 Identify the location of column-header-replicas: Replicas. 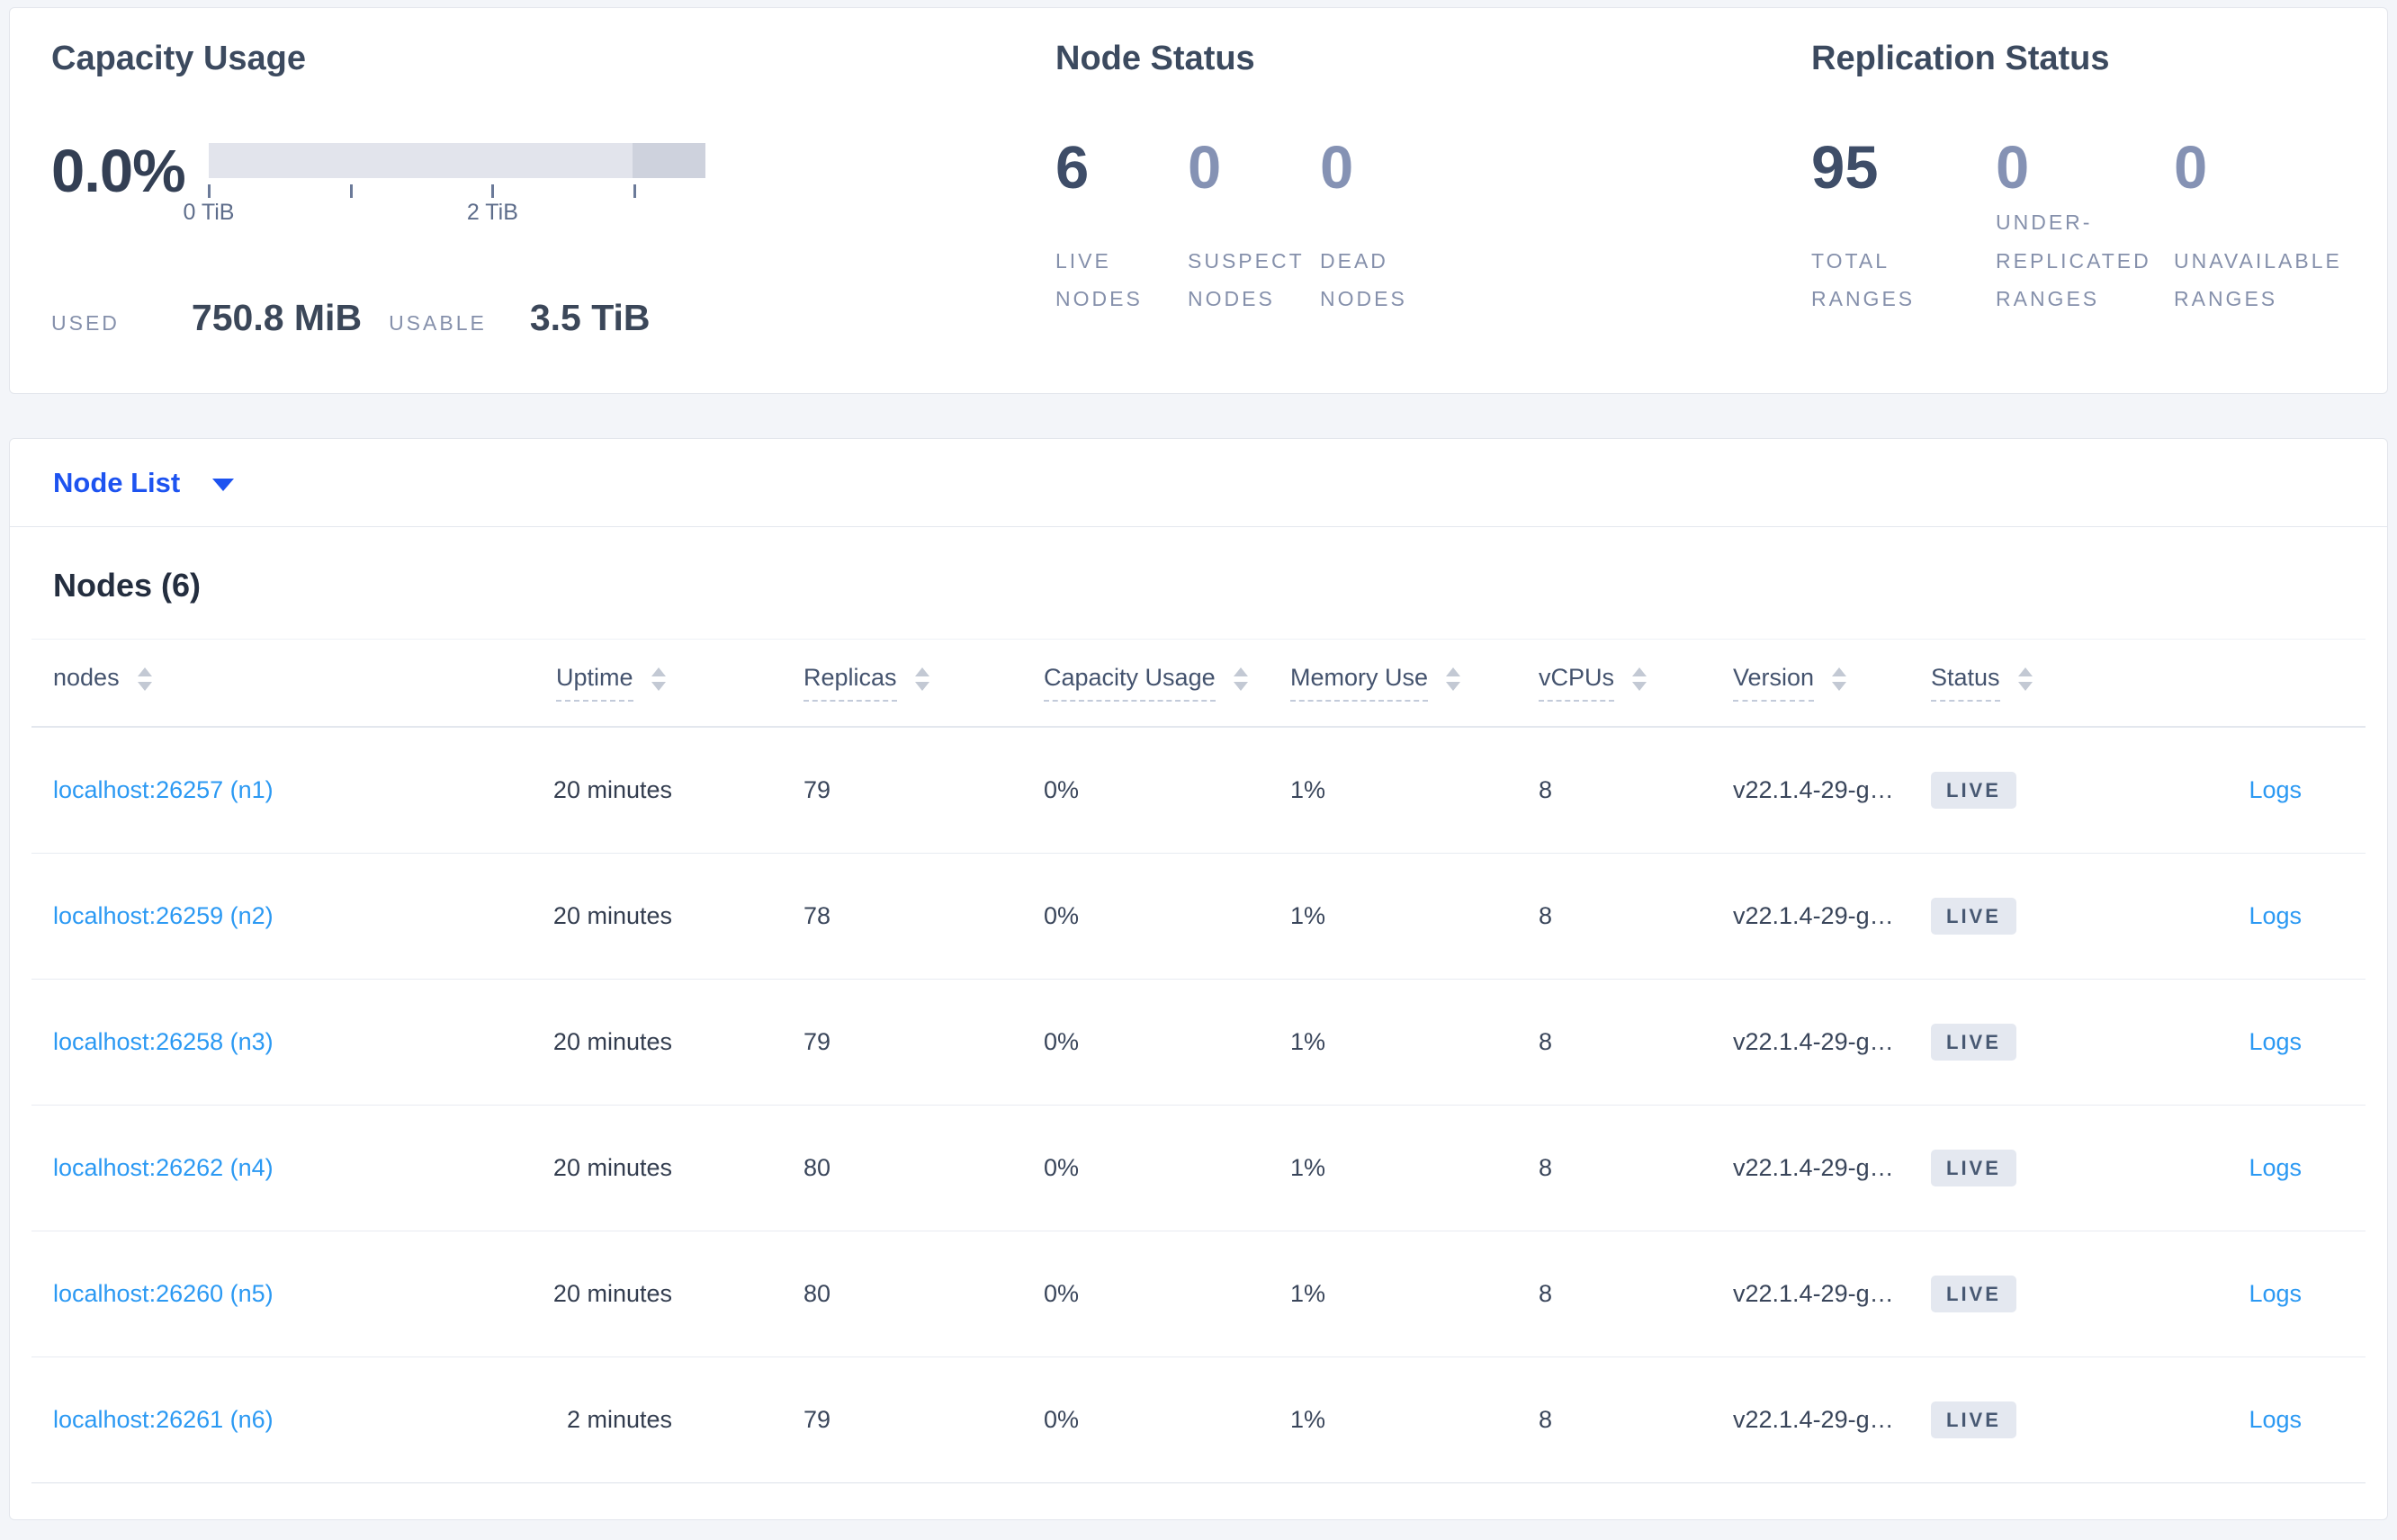
(923, 683).